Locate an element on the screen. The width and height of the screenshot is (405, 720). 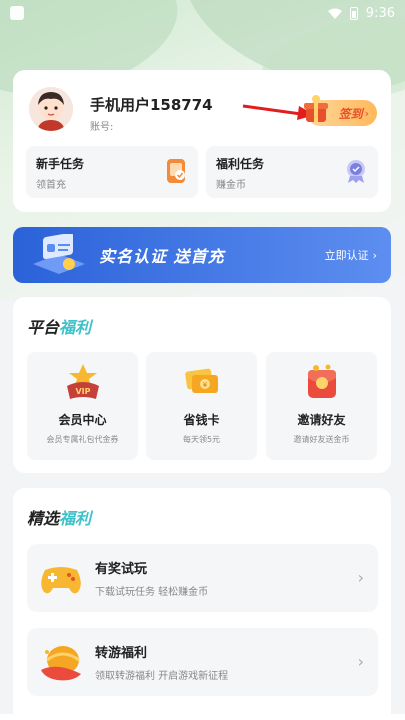
notification-icon is located at coordinates (17, 13).